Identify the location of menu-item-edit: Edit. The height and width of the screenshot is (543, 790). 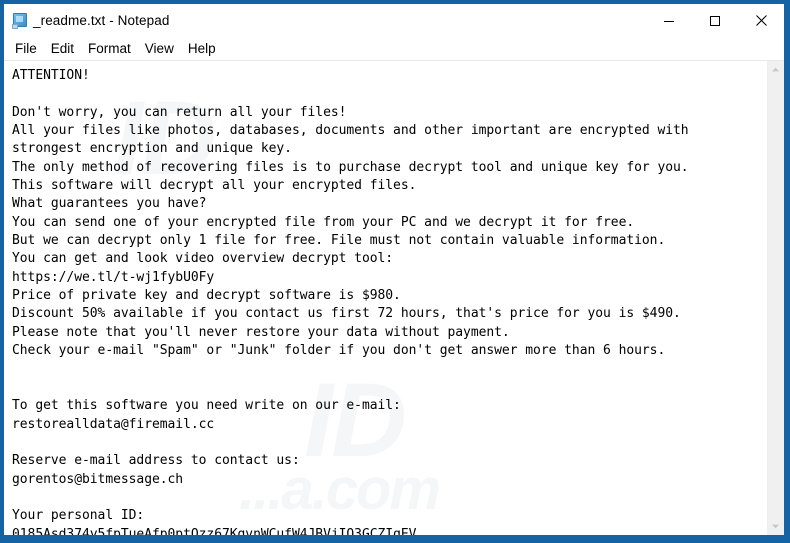
(62, 49).